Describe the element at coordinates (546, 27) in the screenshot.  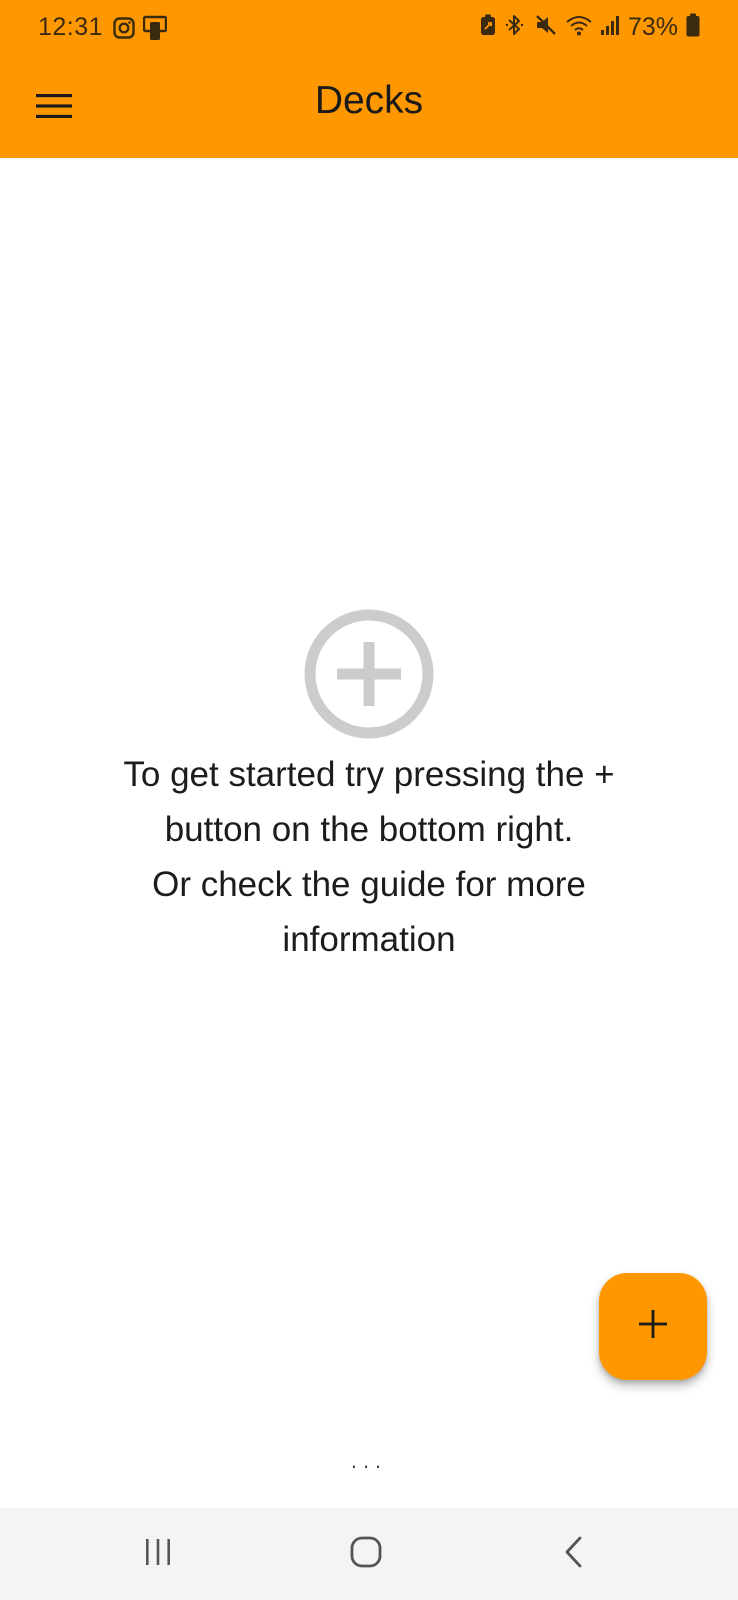
I see `muted-icon` at that location.